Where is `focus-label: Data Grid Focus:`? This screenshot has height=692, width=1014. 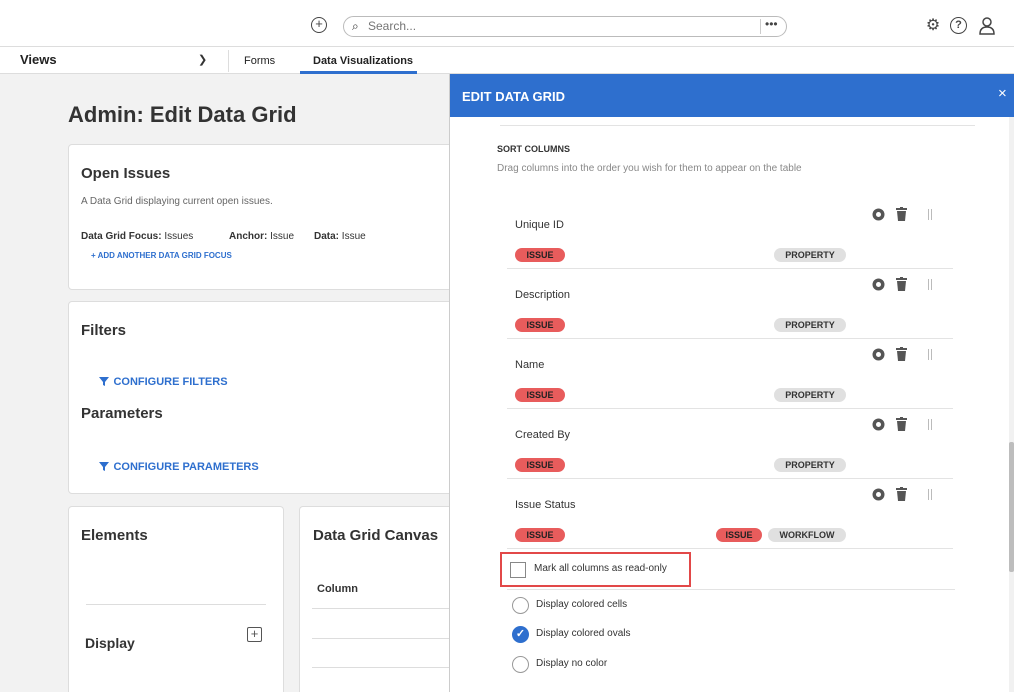 focus-label: Data Grid Focus: is located at coordinates (121, 236).